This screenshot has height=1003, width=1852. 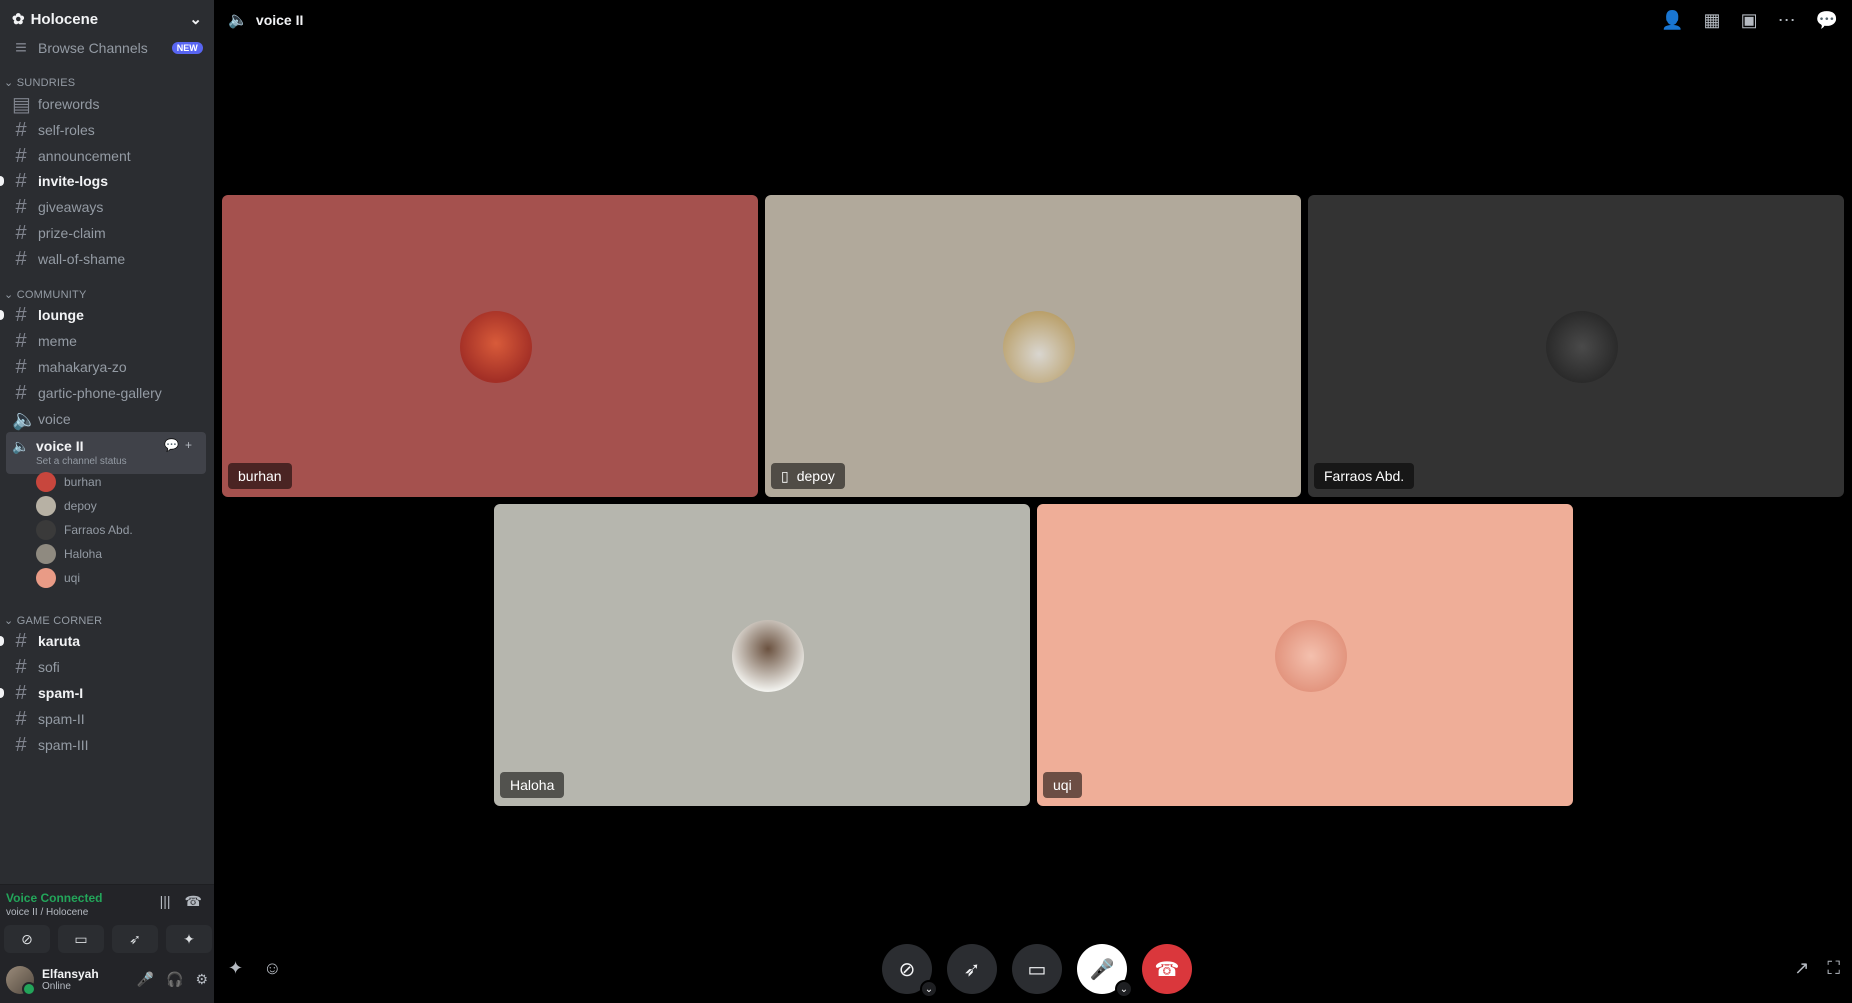 I want to click on emoji-icon: ☺, so click(x=272, y=968).